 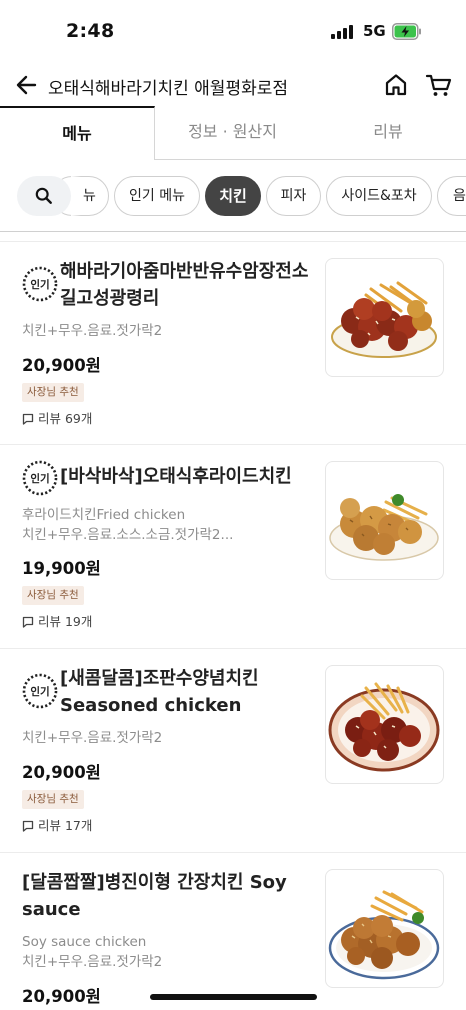 What do you see at coordinates (451, 196) in the screenshot?
I see `chip-drinks: 음` at bounding box center [451, 196].